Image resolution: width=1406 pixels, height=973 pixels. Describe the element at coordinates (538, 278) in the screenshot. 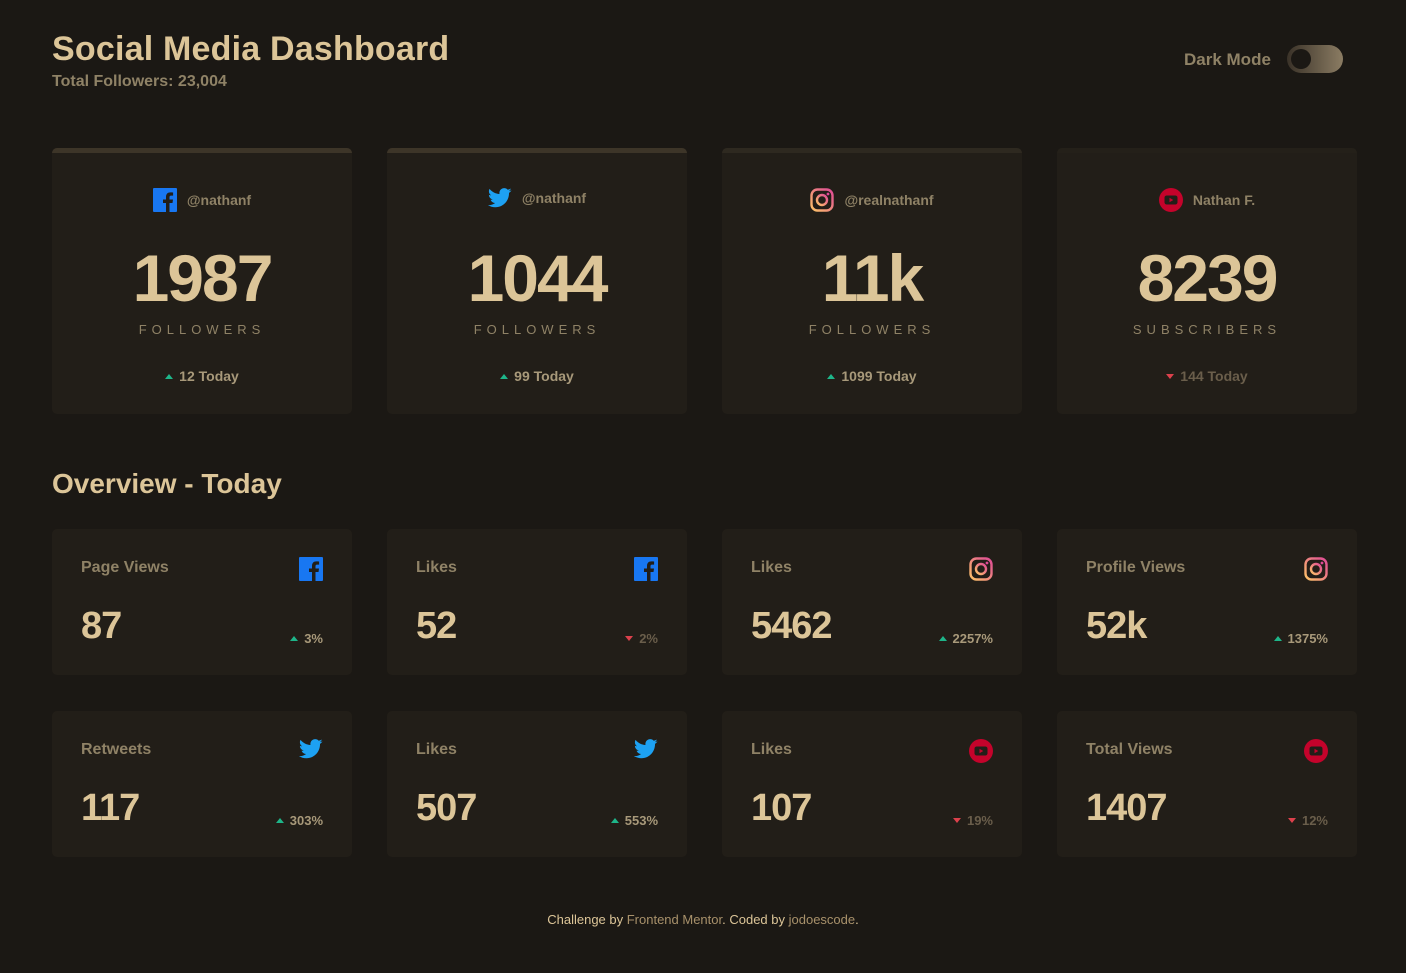

I see `follower-count: 1044` at that location.